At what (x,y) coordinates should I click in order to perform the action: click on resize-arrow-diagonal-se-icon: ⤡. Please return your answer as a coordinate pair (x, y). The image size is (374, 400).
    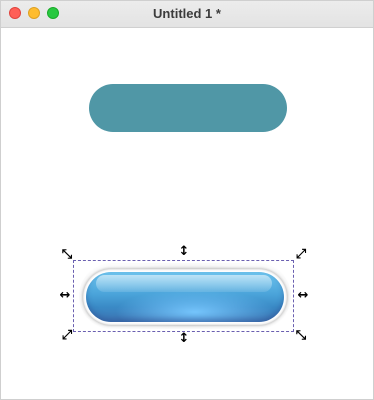
    Looking at the image, I should click on (301, 336).